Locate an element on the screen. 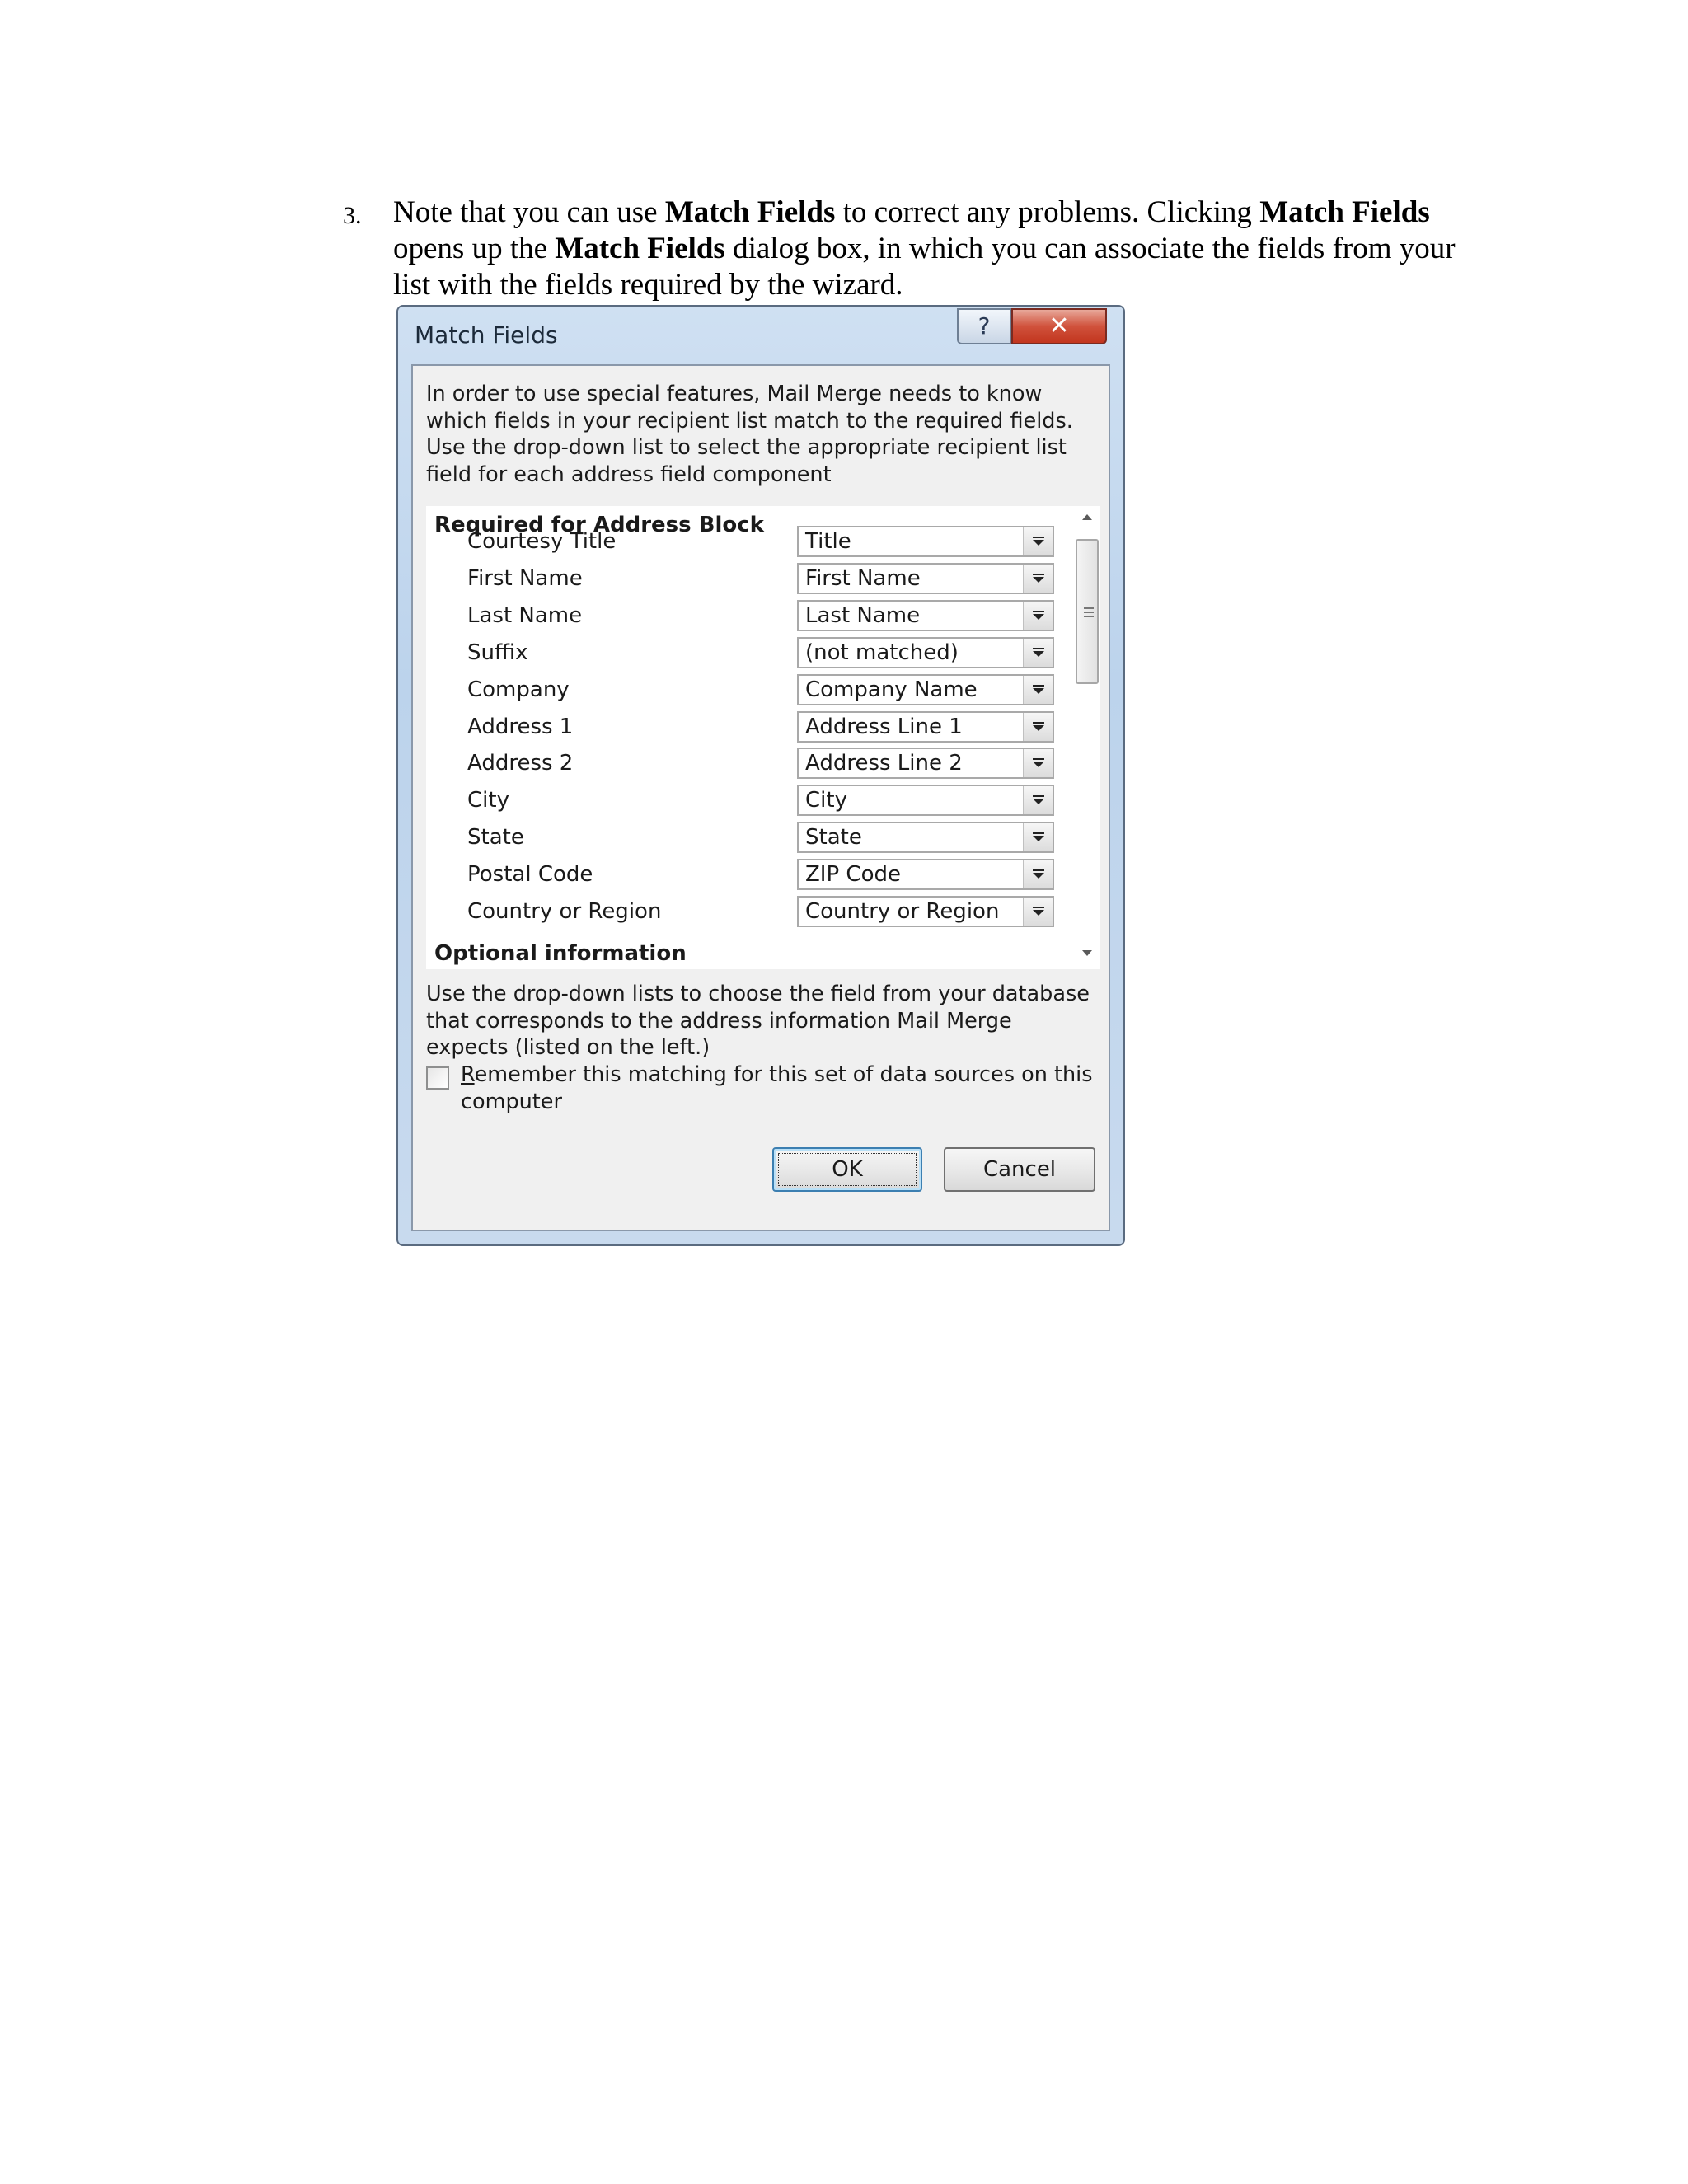  close-icon: ✕ is located at coordinates (1059, 326).